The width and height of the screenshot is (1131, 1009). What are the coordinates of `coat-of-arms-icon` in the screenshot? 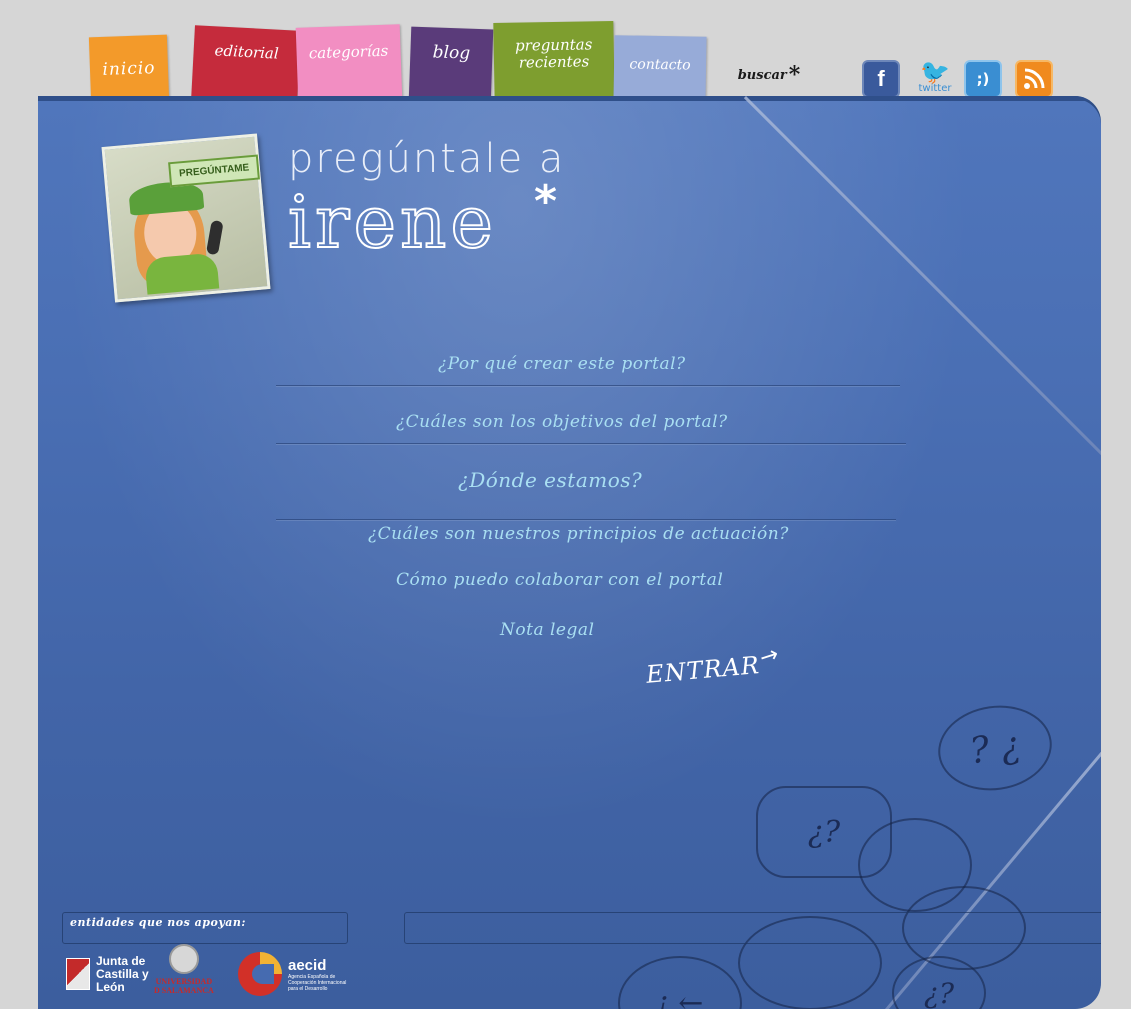 It's located at (78, 974).